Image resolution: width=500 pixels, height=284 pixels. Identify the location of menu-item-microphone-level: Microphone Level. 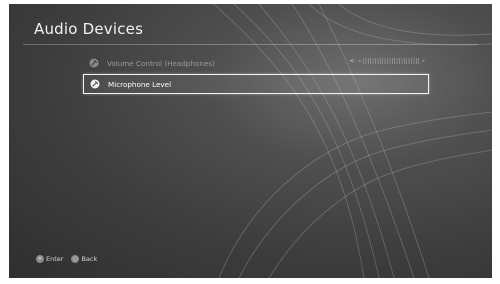
(256, 84).